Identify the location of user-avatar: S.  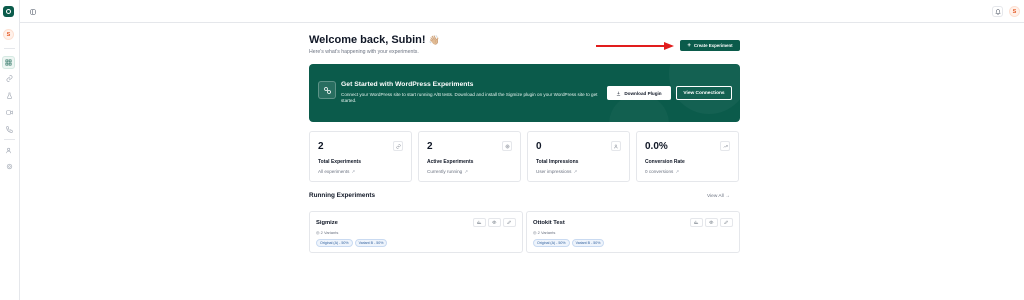
(1014, 11).